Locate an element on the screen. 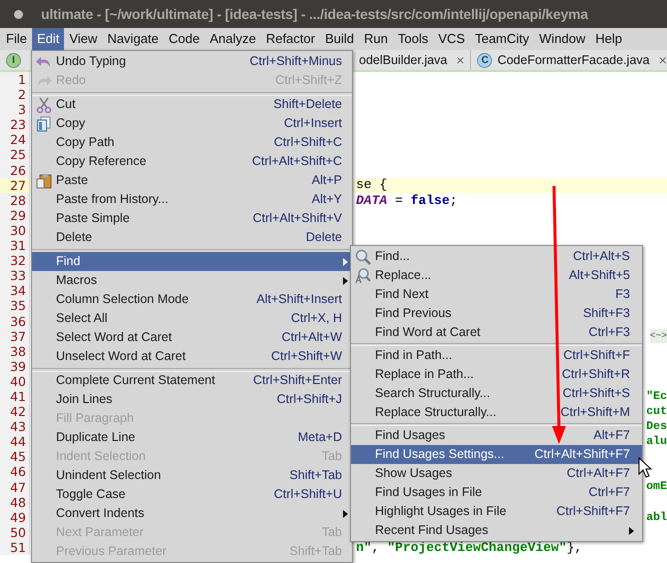 This screenshot has height=563, width=667. shortcut-text: Ctrl+Shift+Enter is located at coordinates (298, 381).